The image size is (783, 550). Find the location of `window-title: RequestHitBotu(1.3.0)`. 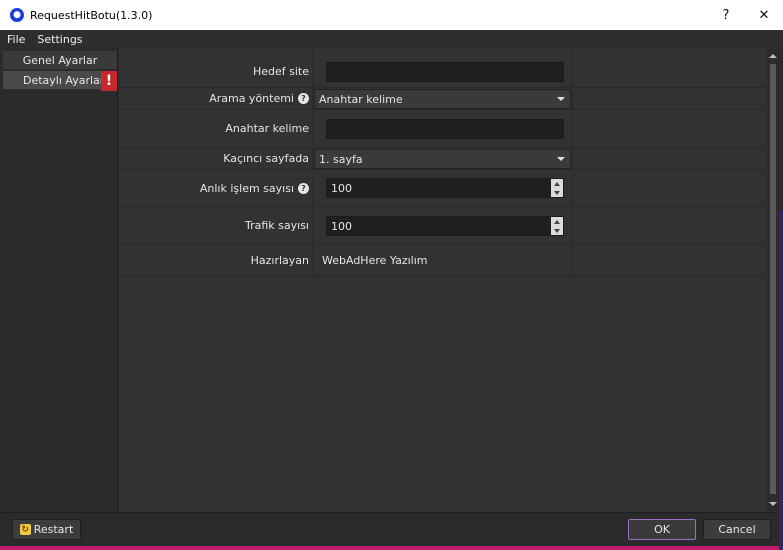

window-title: RequestHitBotu(1.3.0) is located at coordinates (91, 15).